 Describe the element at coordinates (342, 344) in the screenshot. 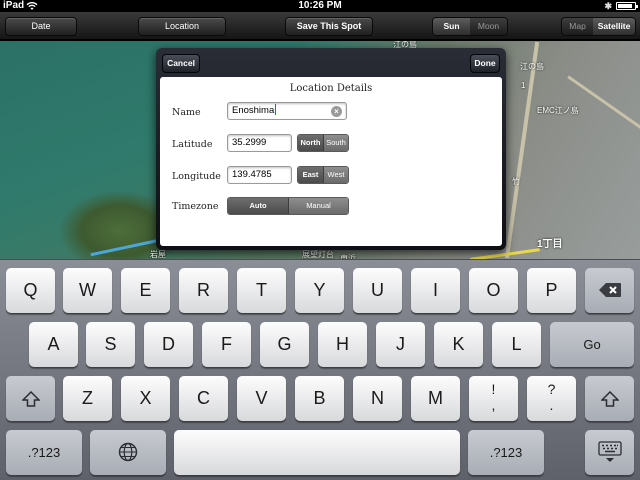

I see `key-h: H` at that location.